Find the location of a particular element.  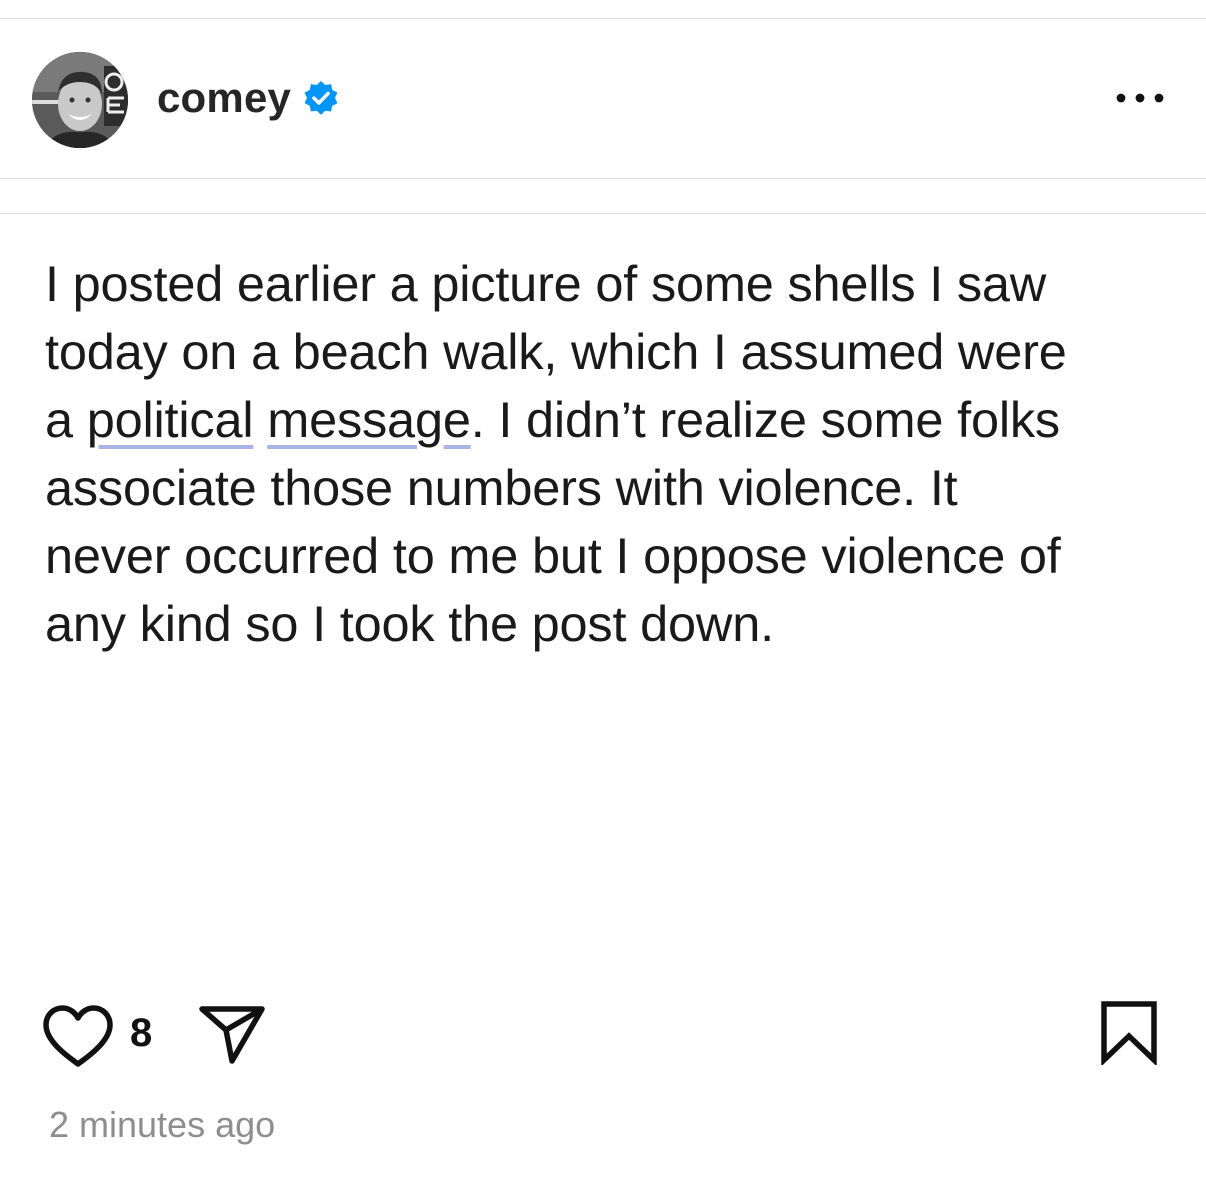

bookmark-icon is located at coordinates (1129, 1032).